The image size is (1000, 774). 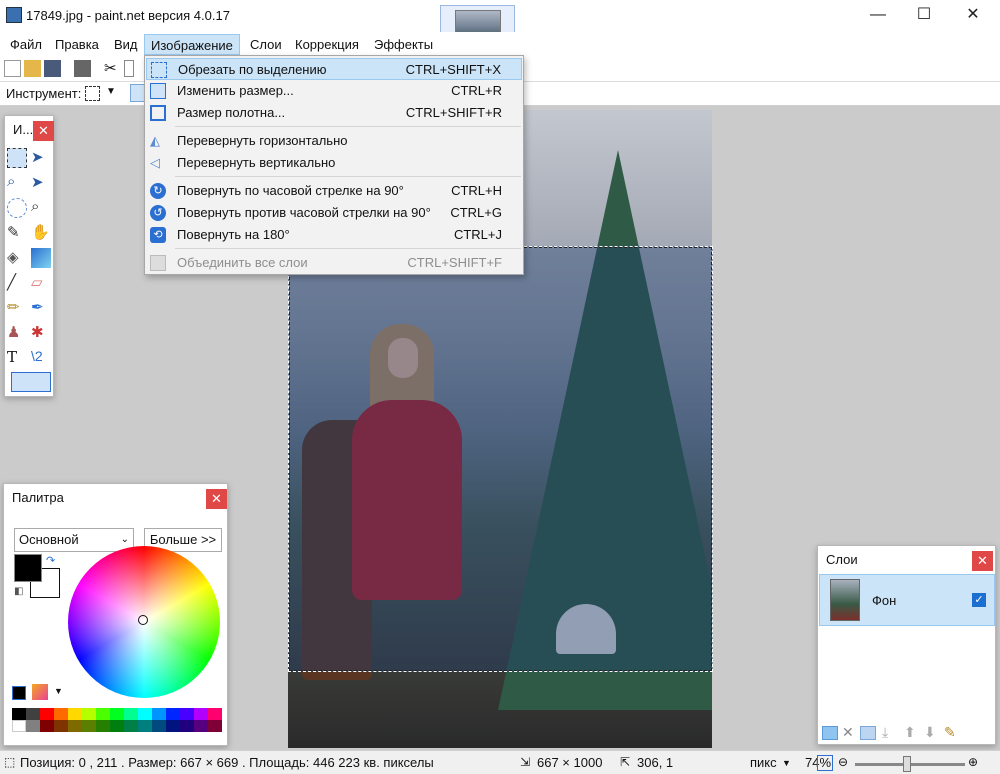 I want to click on palette-menu-icon, so click(x=40, y=692).